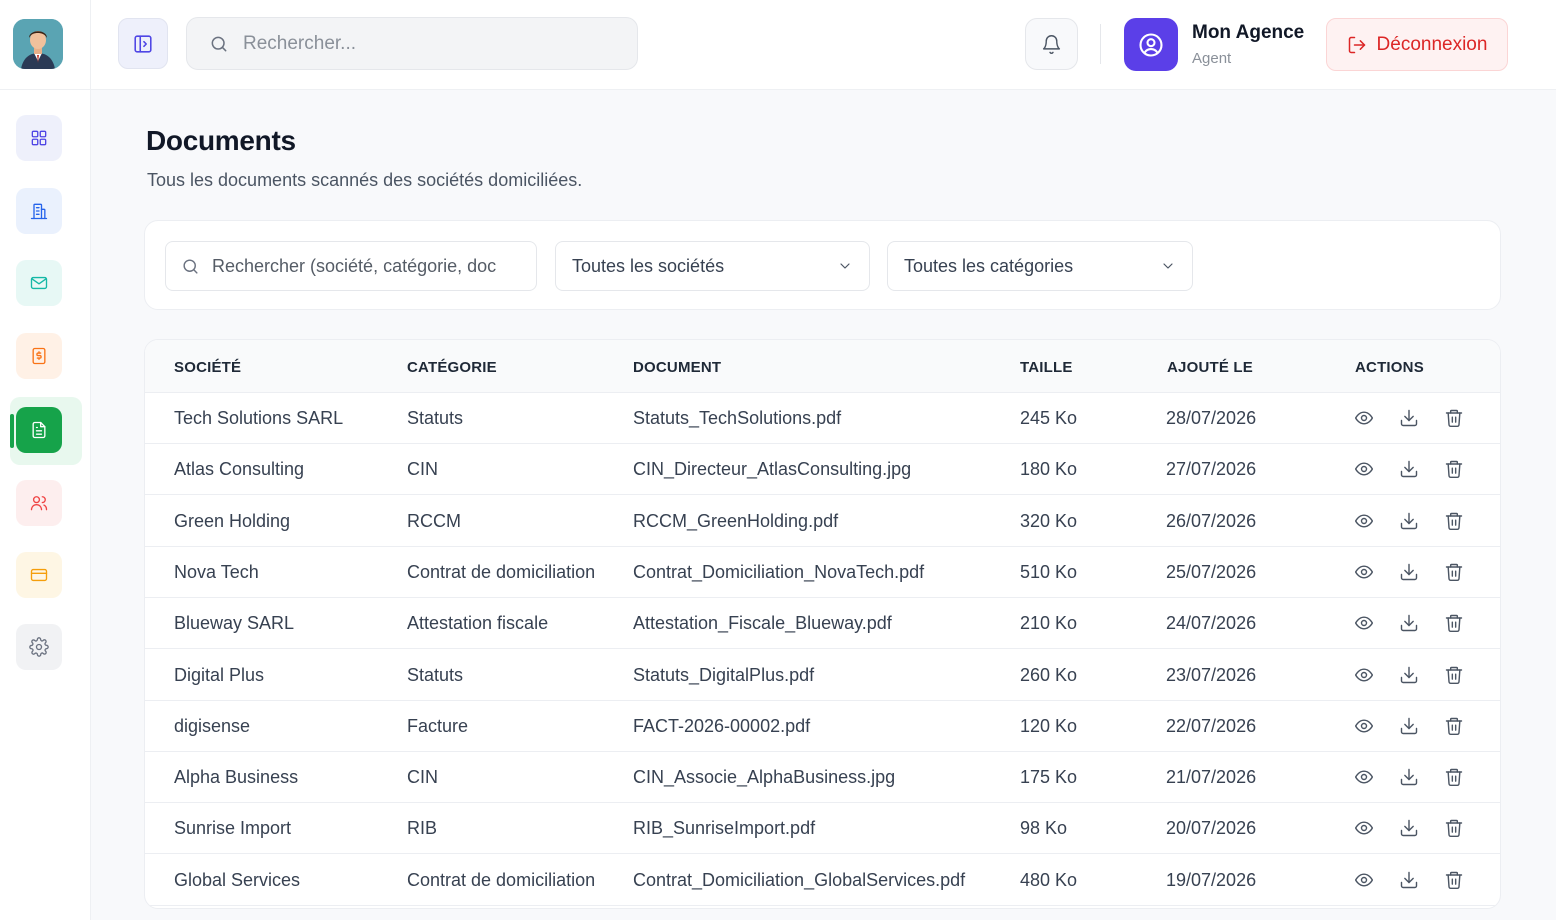 This screenshot has height=920, width=1556. I want to click on sidebar-item-settings, so click(39, 647).